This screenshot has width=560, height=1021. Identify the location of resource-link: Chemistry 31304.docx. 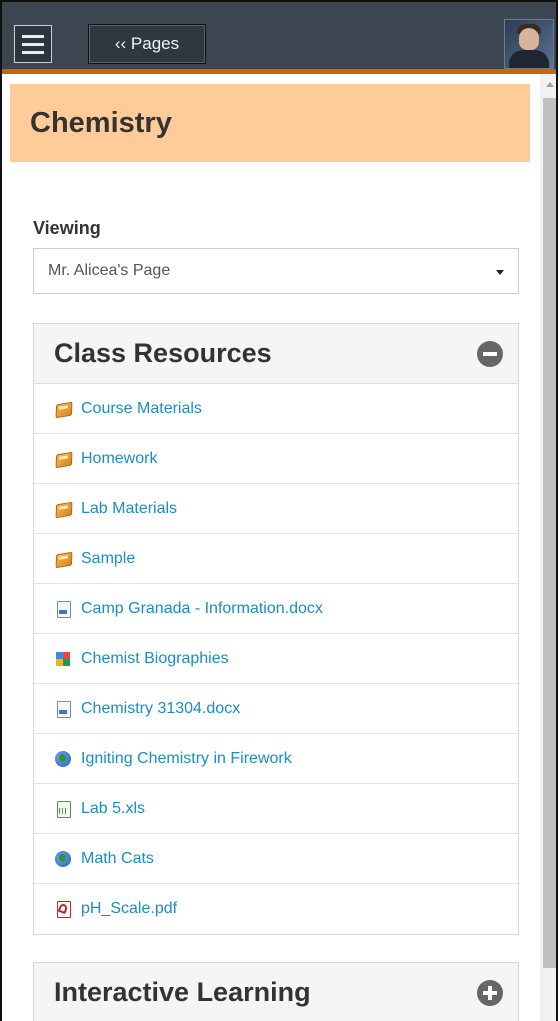
(160, 709).